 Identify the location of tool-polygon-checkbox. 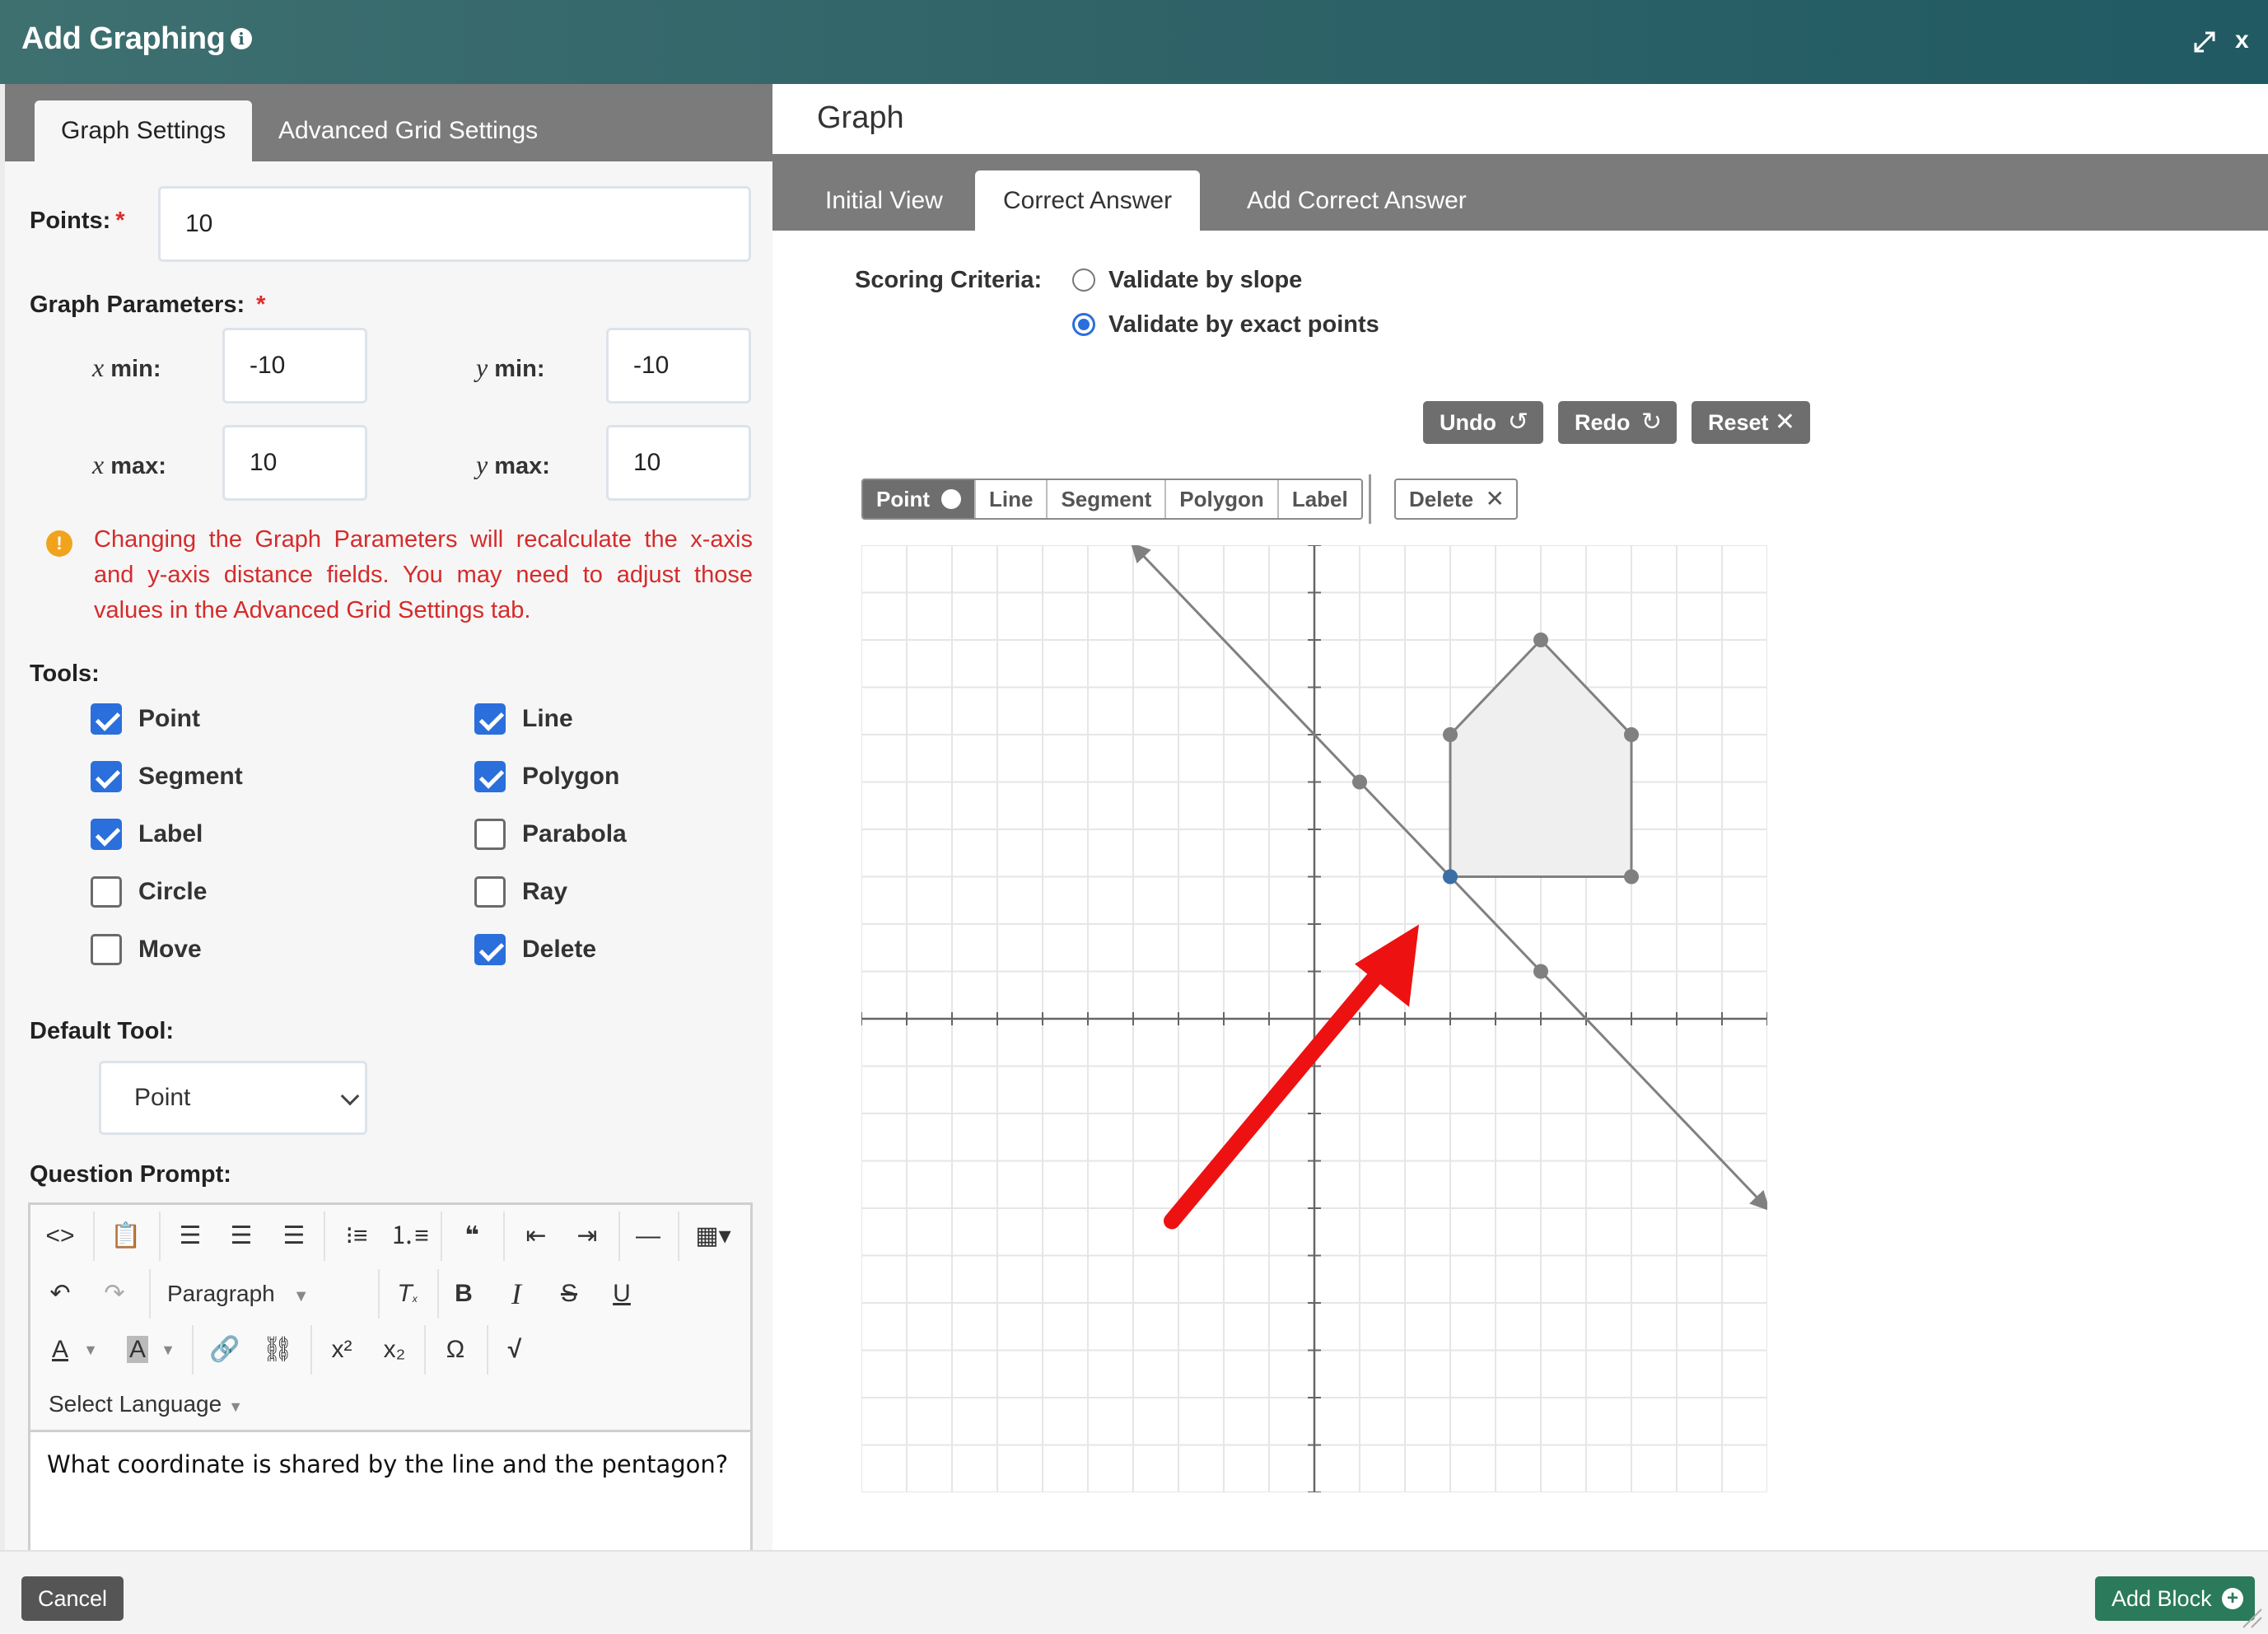
(490, 776).